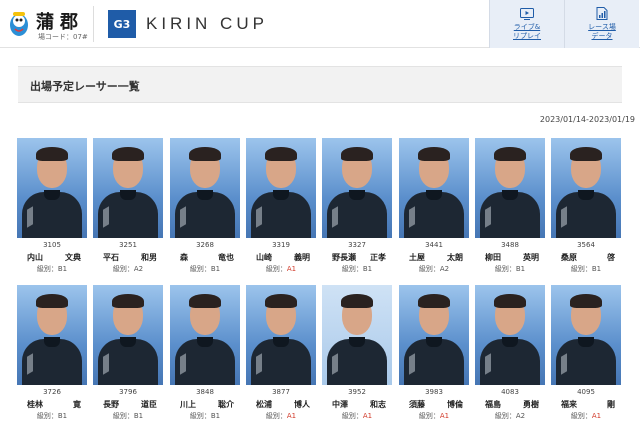 This screenshot has width=640, height=435. What do you see at coordinates (188, 404) in the screenshot?
I see `racer-family-name: 川上` at bounding box center [188, 404].